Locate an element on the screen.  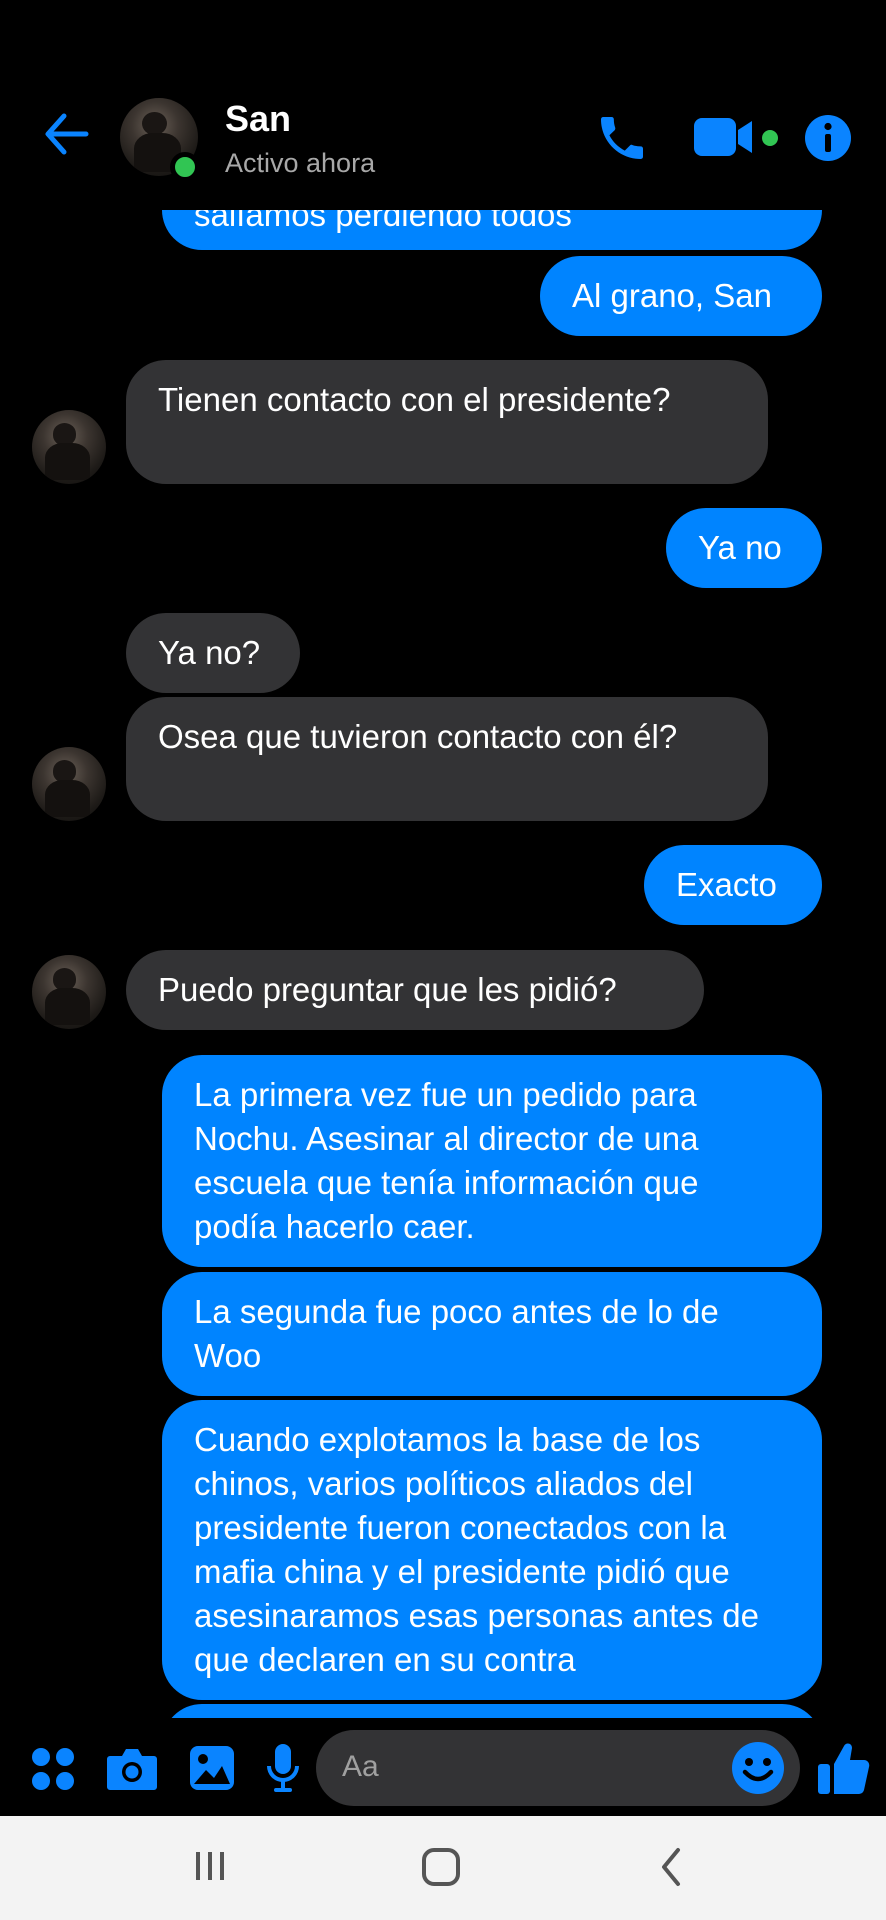
back-nav-icon is located at coordinates (671, 1867).